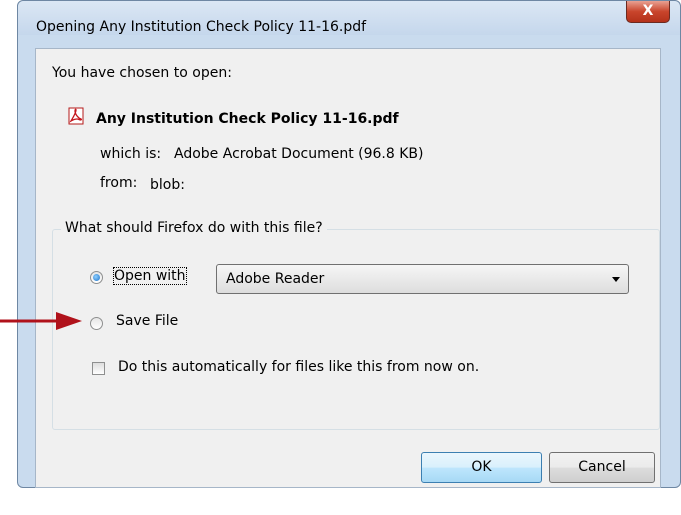 The width and height of the screenshot is (681, 515). What do you see at coordinates (41, 321) in the screenshot?
I see `annotation-arrow-icon` at bounding box center [41, 321].